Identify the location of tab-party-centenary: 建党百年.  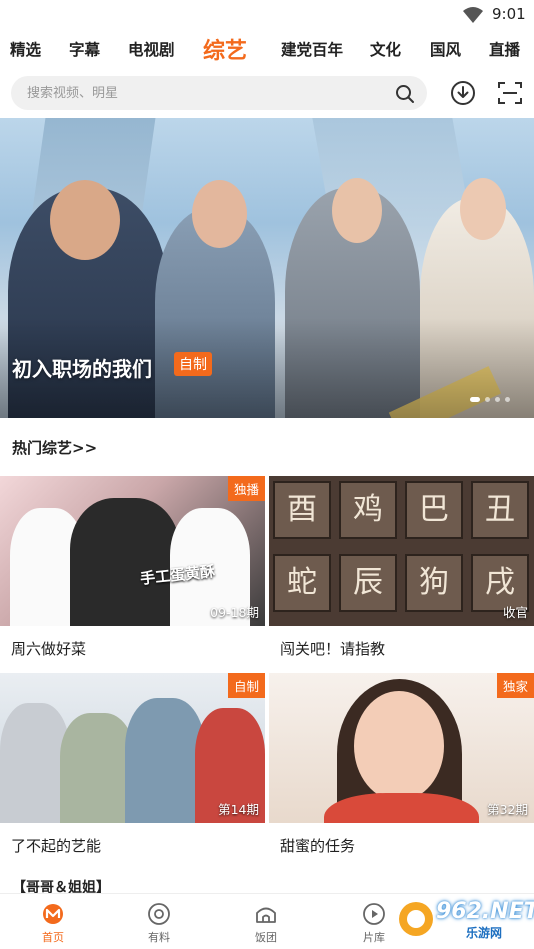
(312, 49).